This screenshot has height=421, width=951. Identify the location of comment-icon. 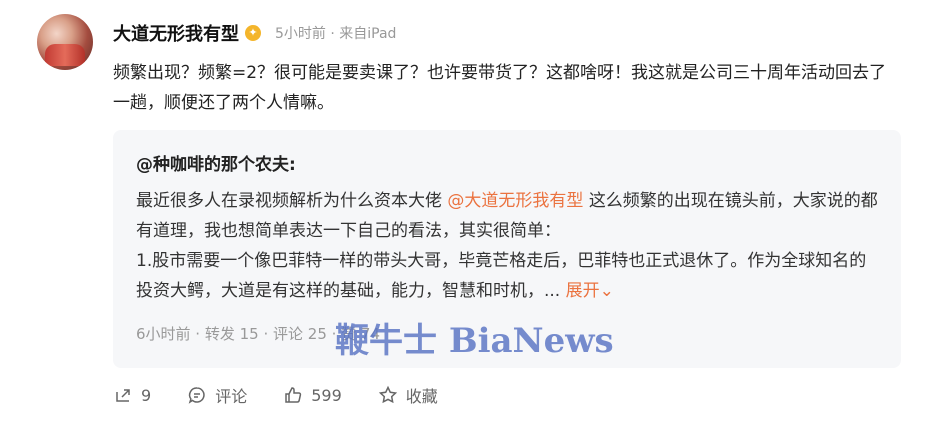
(196, 395).